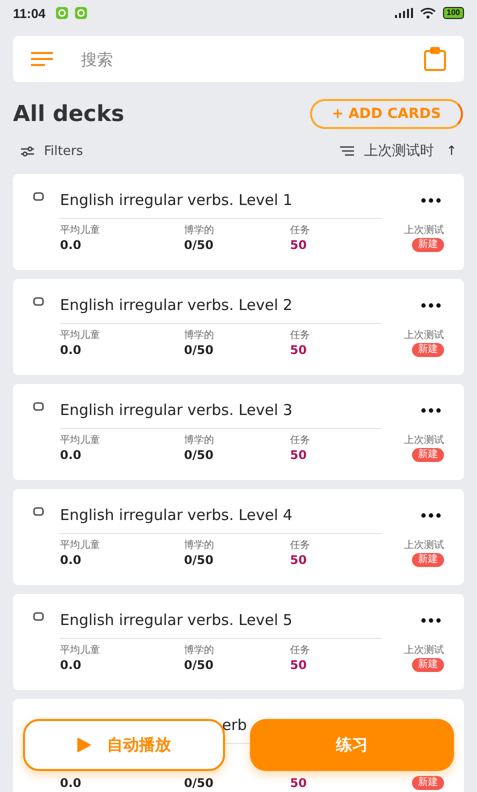 This screenshot has height=792, width=477. Describe the element at coordinates (84, 745) in the screenshot. I see `play-icon` at that location.